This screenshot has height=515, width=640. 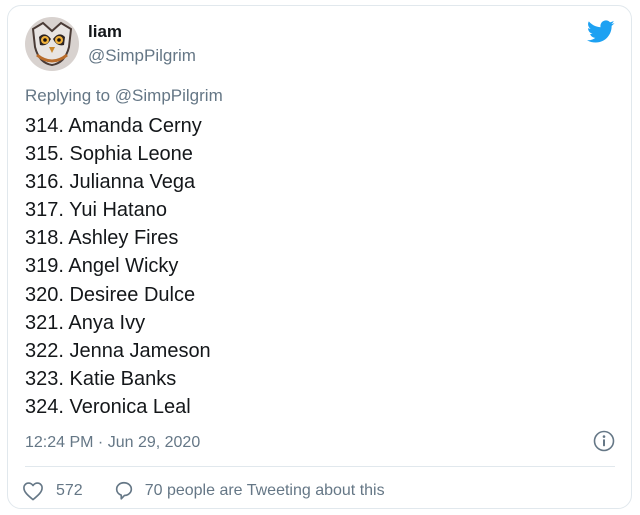 What do you see at coordinates (118, 350) in the screenshot?
I see `tweet-line: 322. Jenna Jameson` at bounding box center [118, 350].